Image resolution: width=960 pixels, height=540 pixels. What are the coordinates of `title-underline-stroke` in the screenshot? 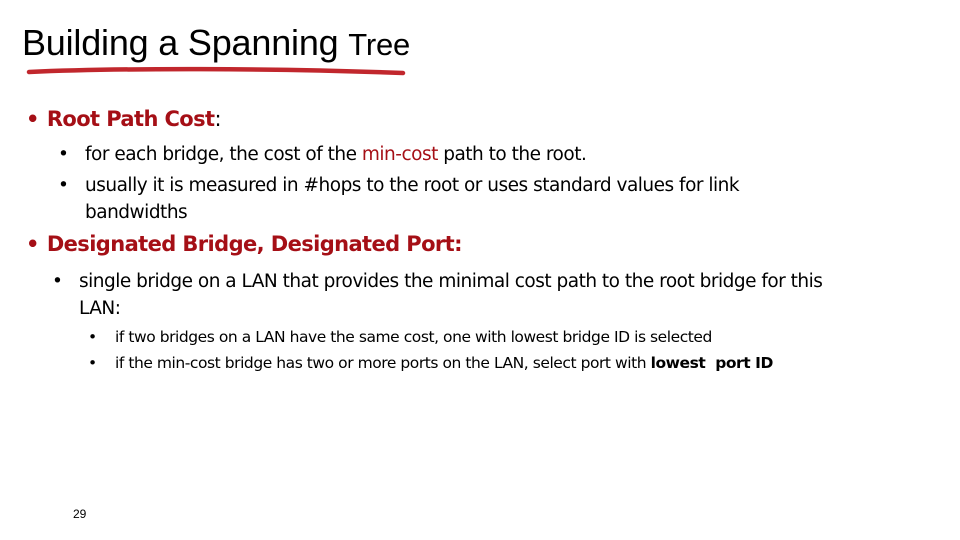 It's located at (216, 71).